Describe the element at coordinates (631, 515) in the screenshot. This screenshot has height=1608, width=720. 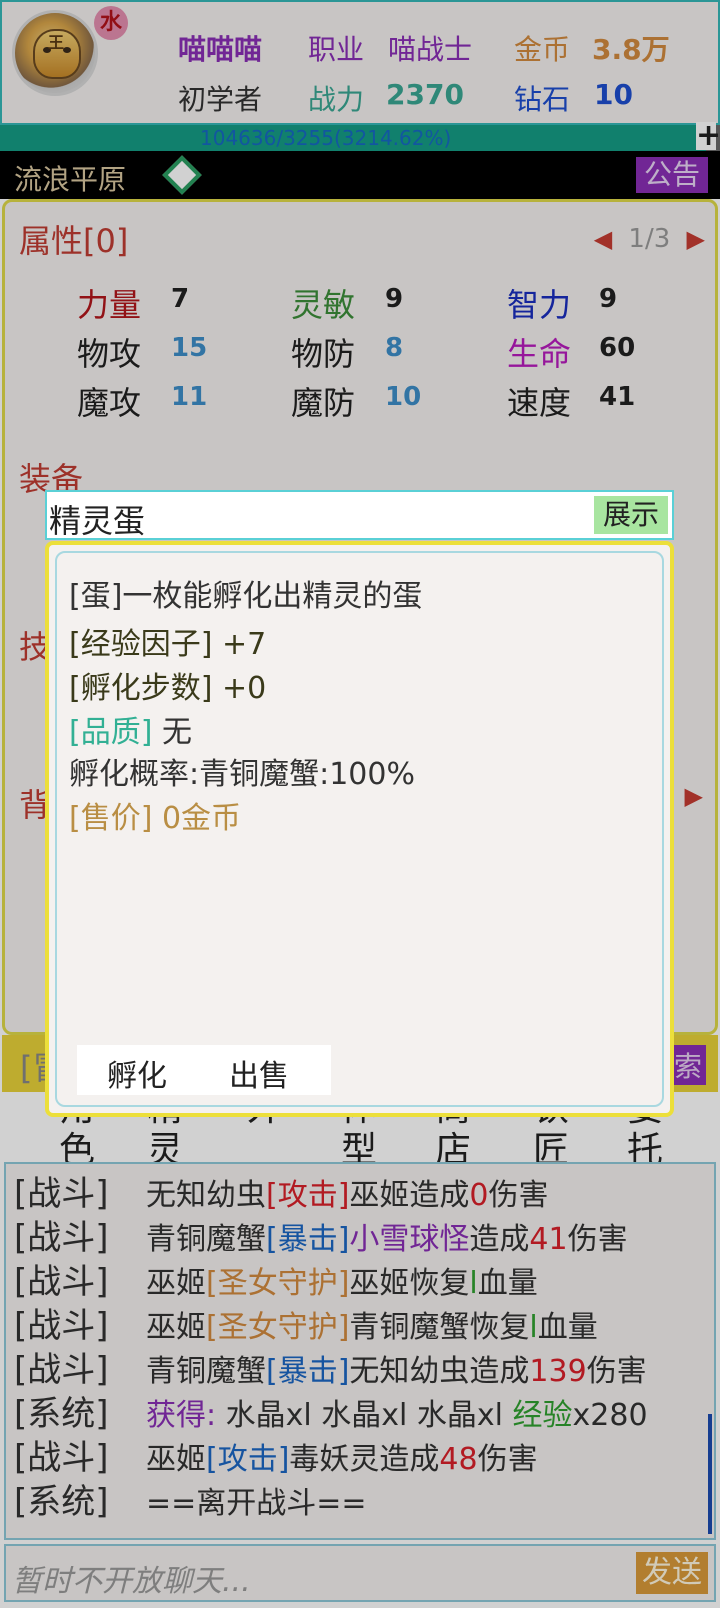
I see `show-button: 展示` at that location.